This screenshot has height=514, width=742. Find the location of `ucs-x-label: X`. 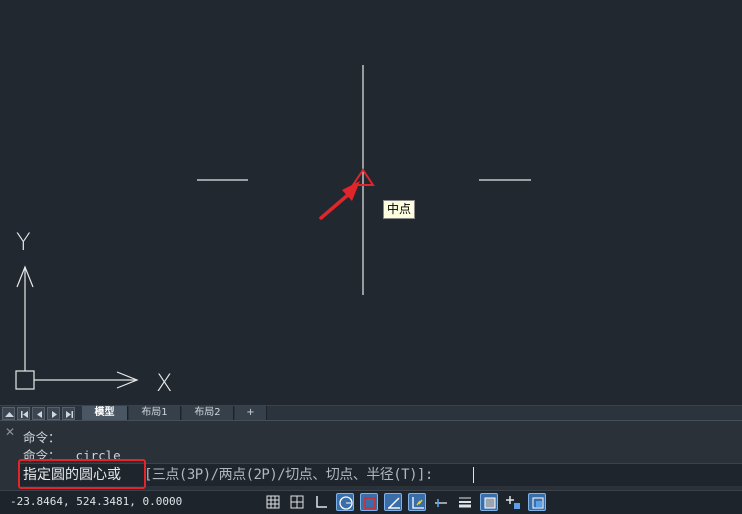

ucs-x-label: X is located at coordinates (164, 383).